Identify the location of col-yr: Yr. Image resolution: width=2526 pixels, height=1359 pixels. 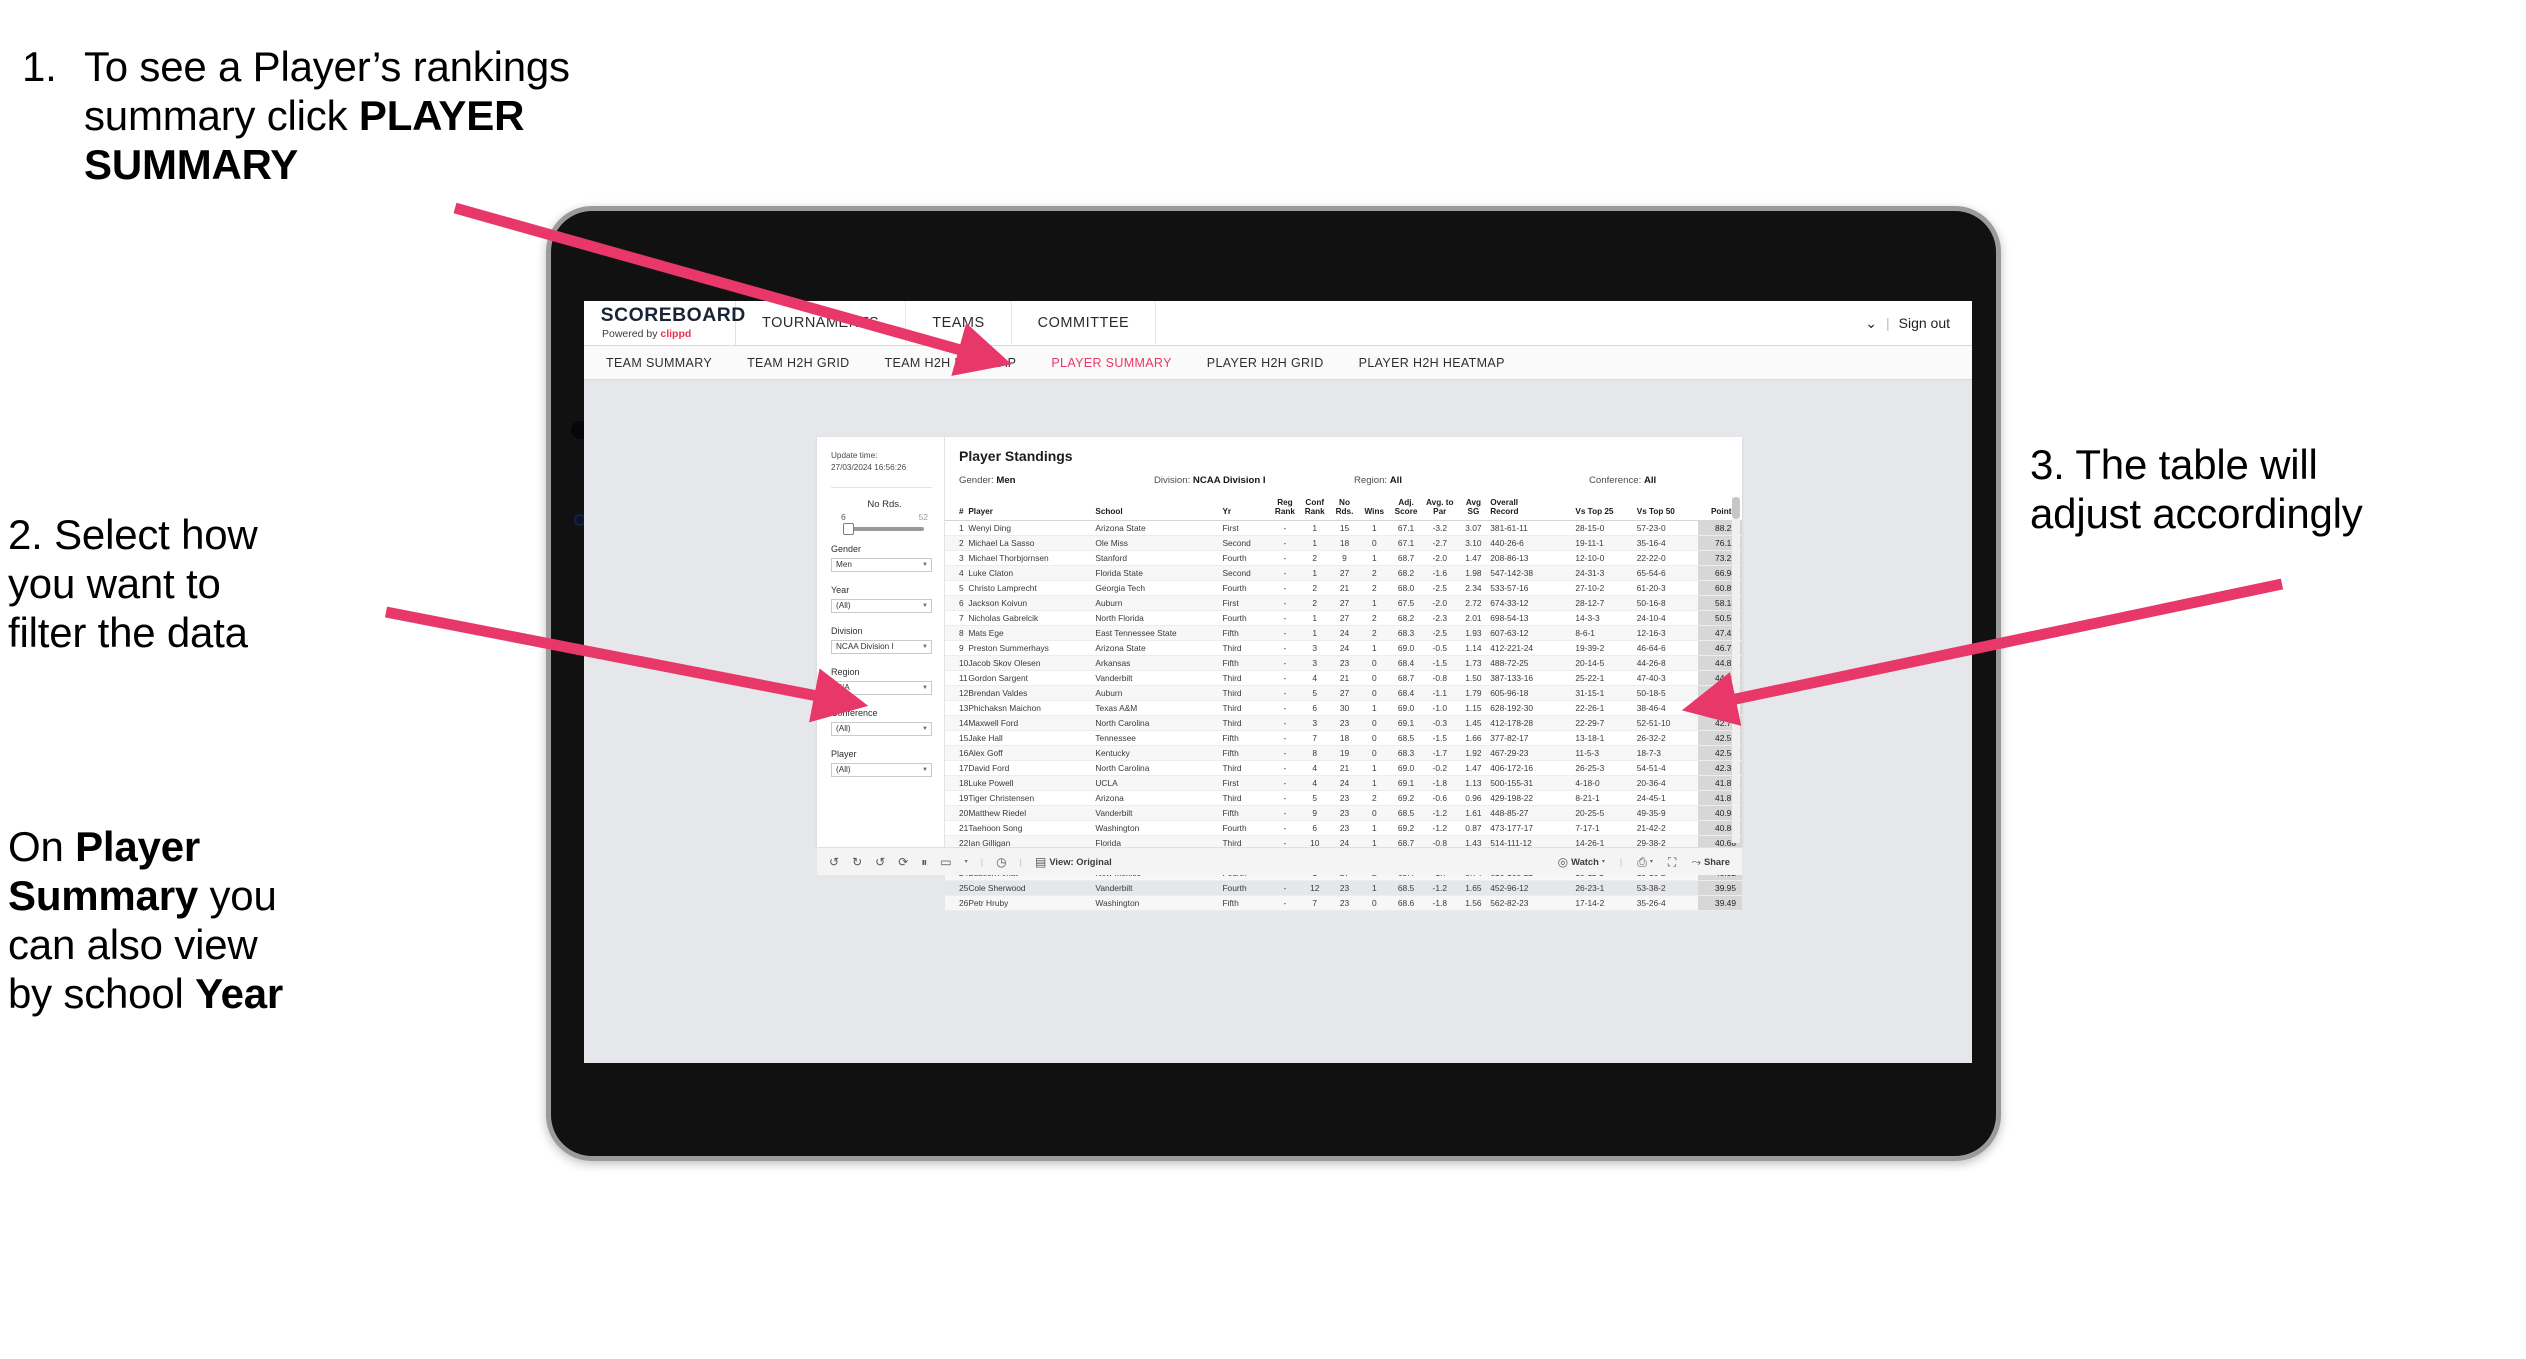
(1246, 508).